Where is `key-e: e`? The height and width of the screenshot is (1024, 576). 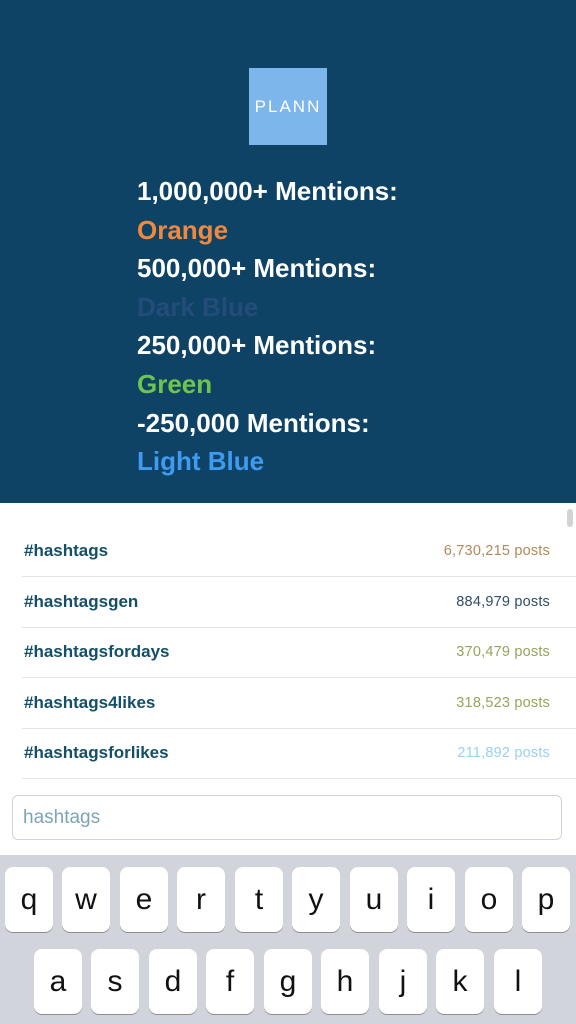
key-e: e is located at coordinates (144, 899).